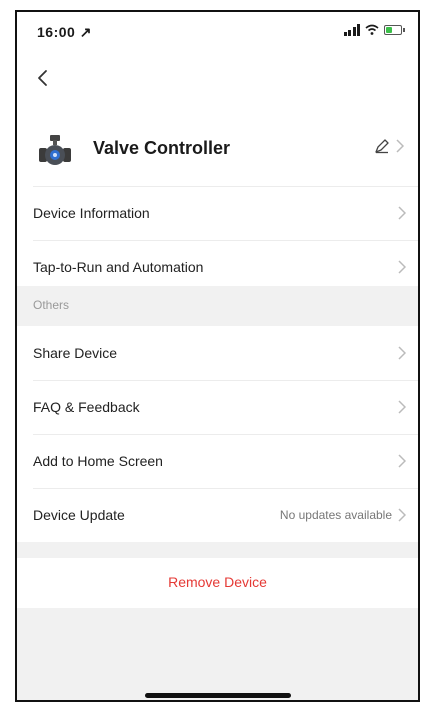 The width and height of the screenshot is (440, 708). What do you see at coordinates (217, 550) in the screenshot?
I see `section-gap` at bounding box center [217, 550].